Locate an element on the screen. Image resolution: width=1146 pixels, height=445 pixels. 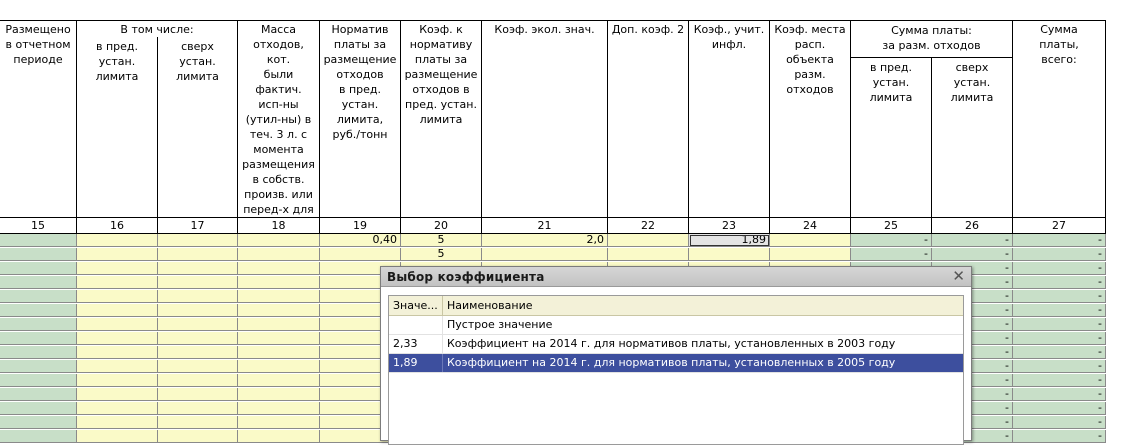
dialog-title-bar: Выбор коэффициента ✕ is located at coordinates (676, 277).